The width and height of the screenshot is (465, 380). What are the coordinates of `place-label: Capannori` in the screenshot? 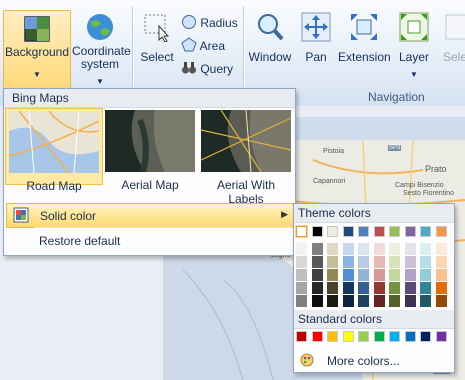 It's located at (329, 181).